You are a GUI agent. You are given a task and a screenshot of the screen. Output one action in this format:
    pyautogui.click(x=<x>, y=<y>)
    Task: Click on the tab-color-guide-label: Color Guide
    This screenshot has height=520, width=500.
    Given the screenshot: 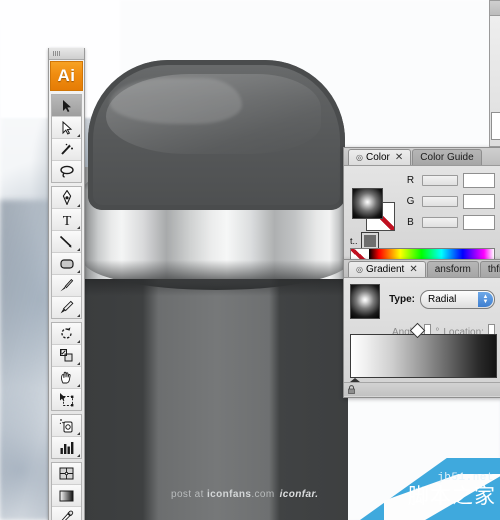 What is the action you would take?
    pyautogui.click(x=447, y=157)
    